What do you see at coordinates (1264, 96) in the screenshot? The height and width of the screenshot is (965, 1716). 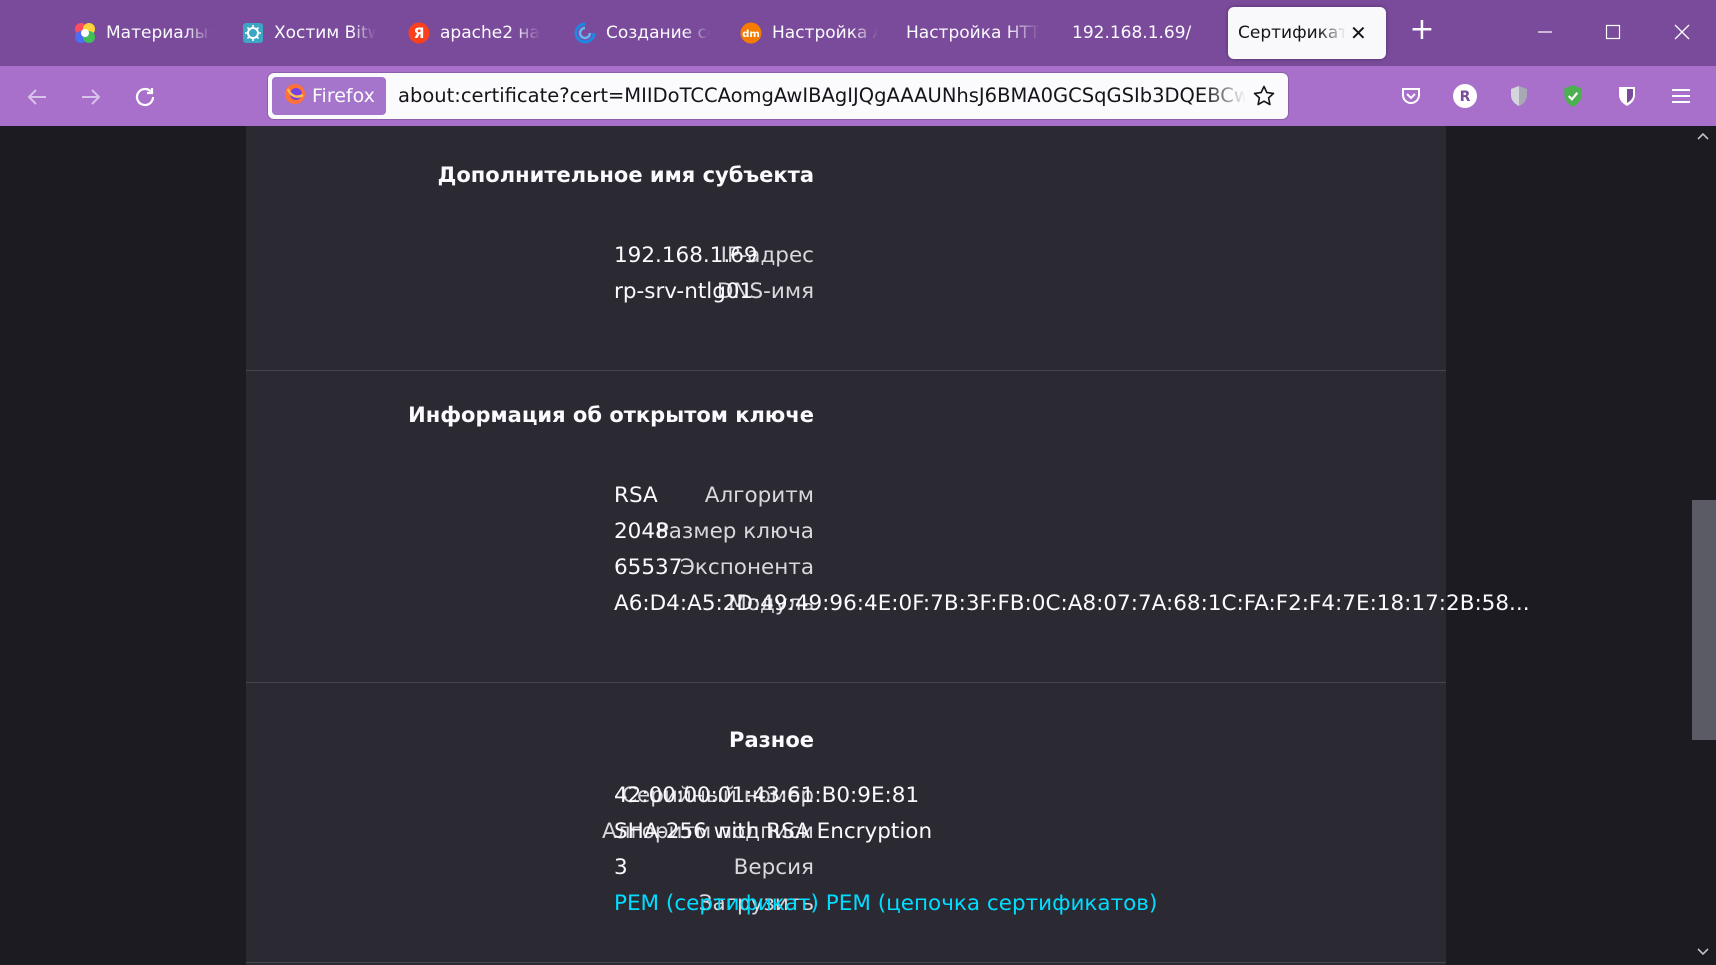 I see `bookmark-star-icon` at bounding box center [1264, 96].